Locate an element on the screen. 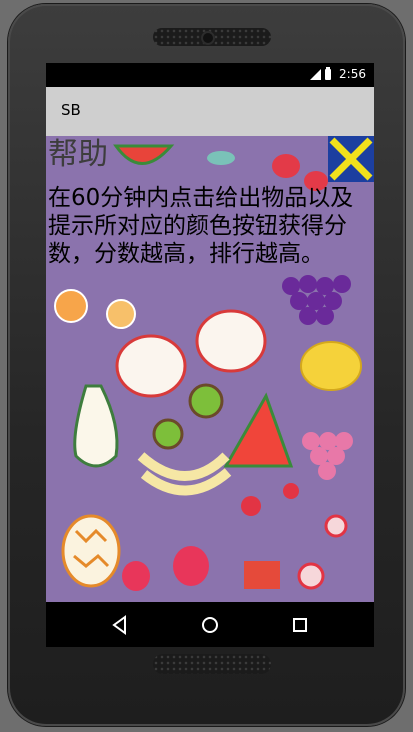 This screenshot has width=413, height=732. back-icon is located at coordinates (120, 625).